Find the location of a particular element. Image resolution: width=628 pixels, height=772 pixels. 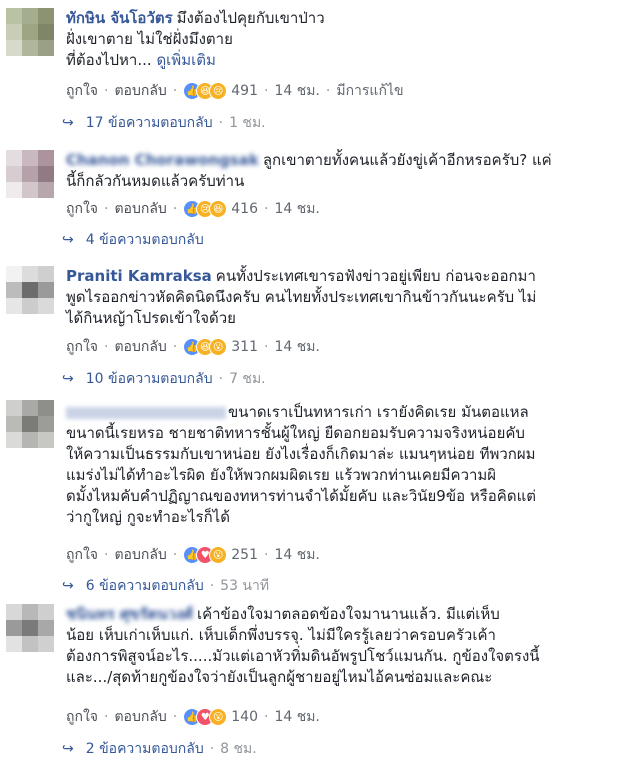

reaction-count: 491 is located at coordinates (244, 91).